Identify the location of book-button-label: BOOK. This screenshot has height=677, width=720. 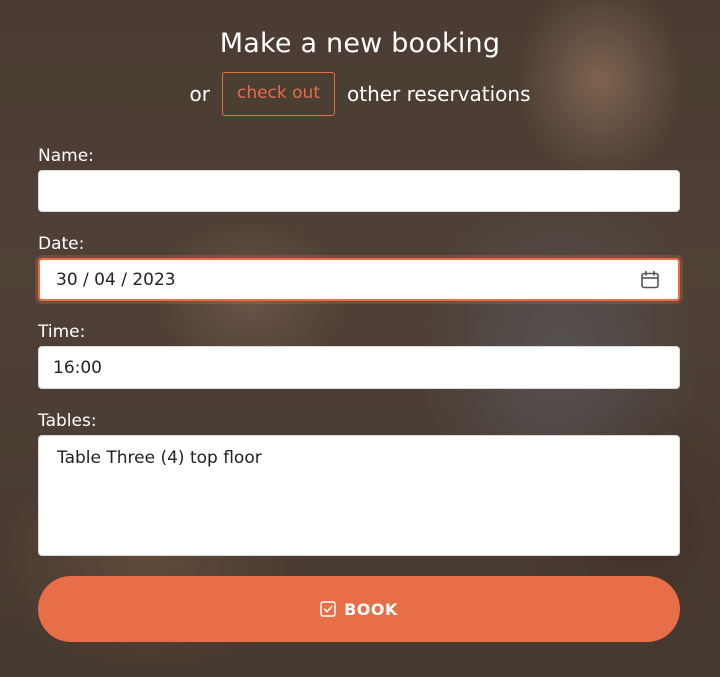
(371, 609).